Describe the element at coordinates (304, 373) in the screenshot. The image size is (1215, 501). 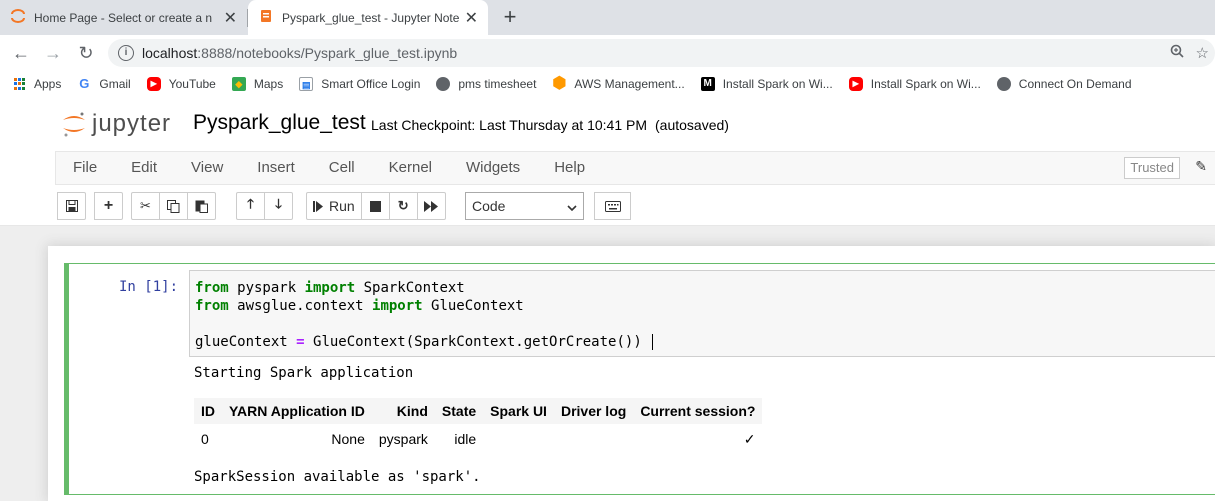
I see `output-line: Starting Spark application` at that location.